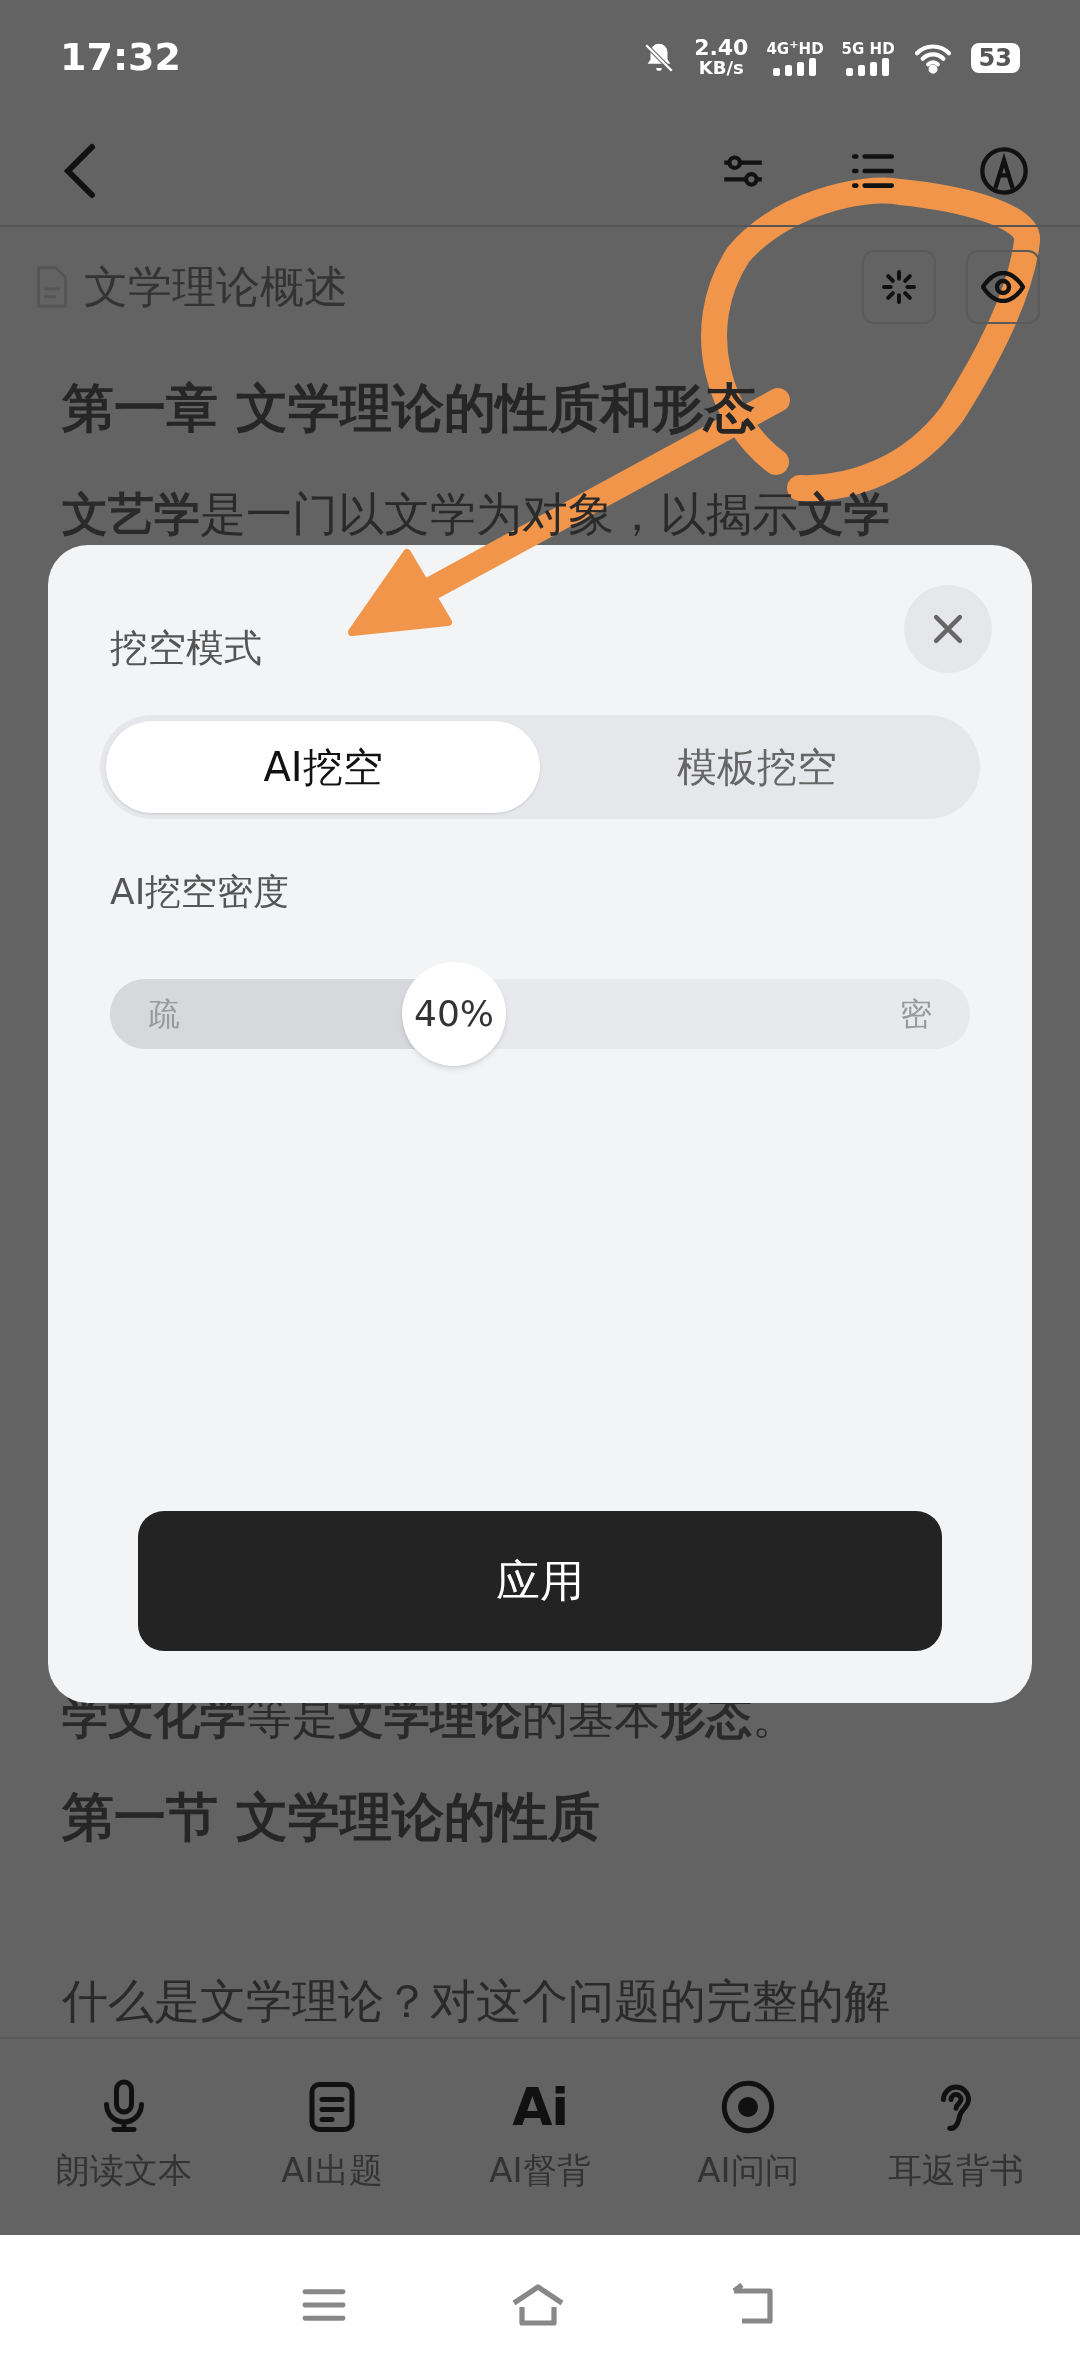  I want to click on slider-thumb: 40%, so click(454, 1014).